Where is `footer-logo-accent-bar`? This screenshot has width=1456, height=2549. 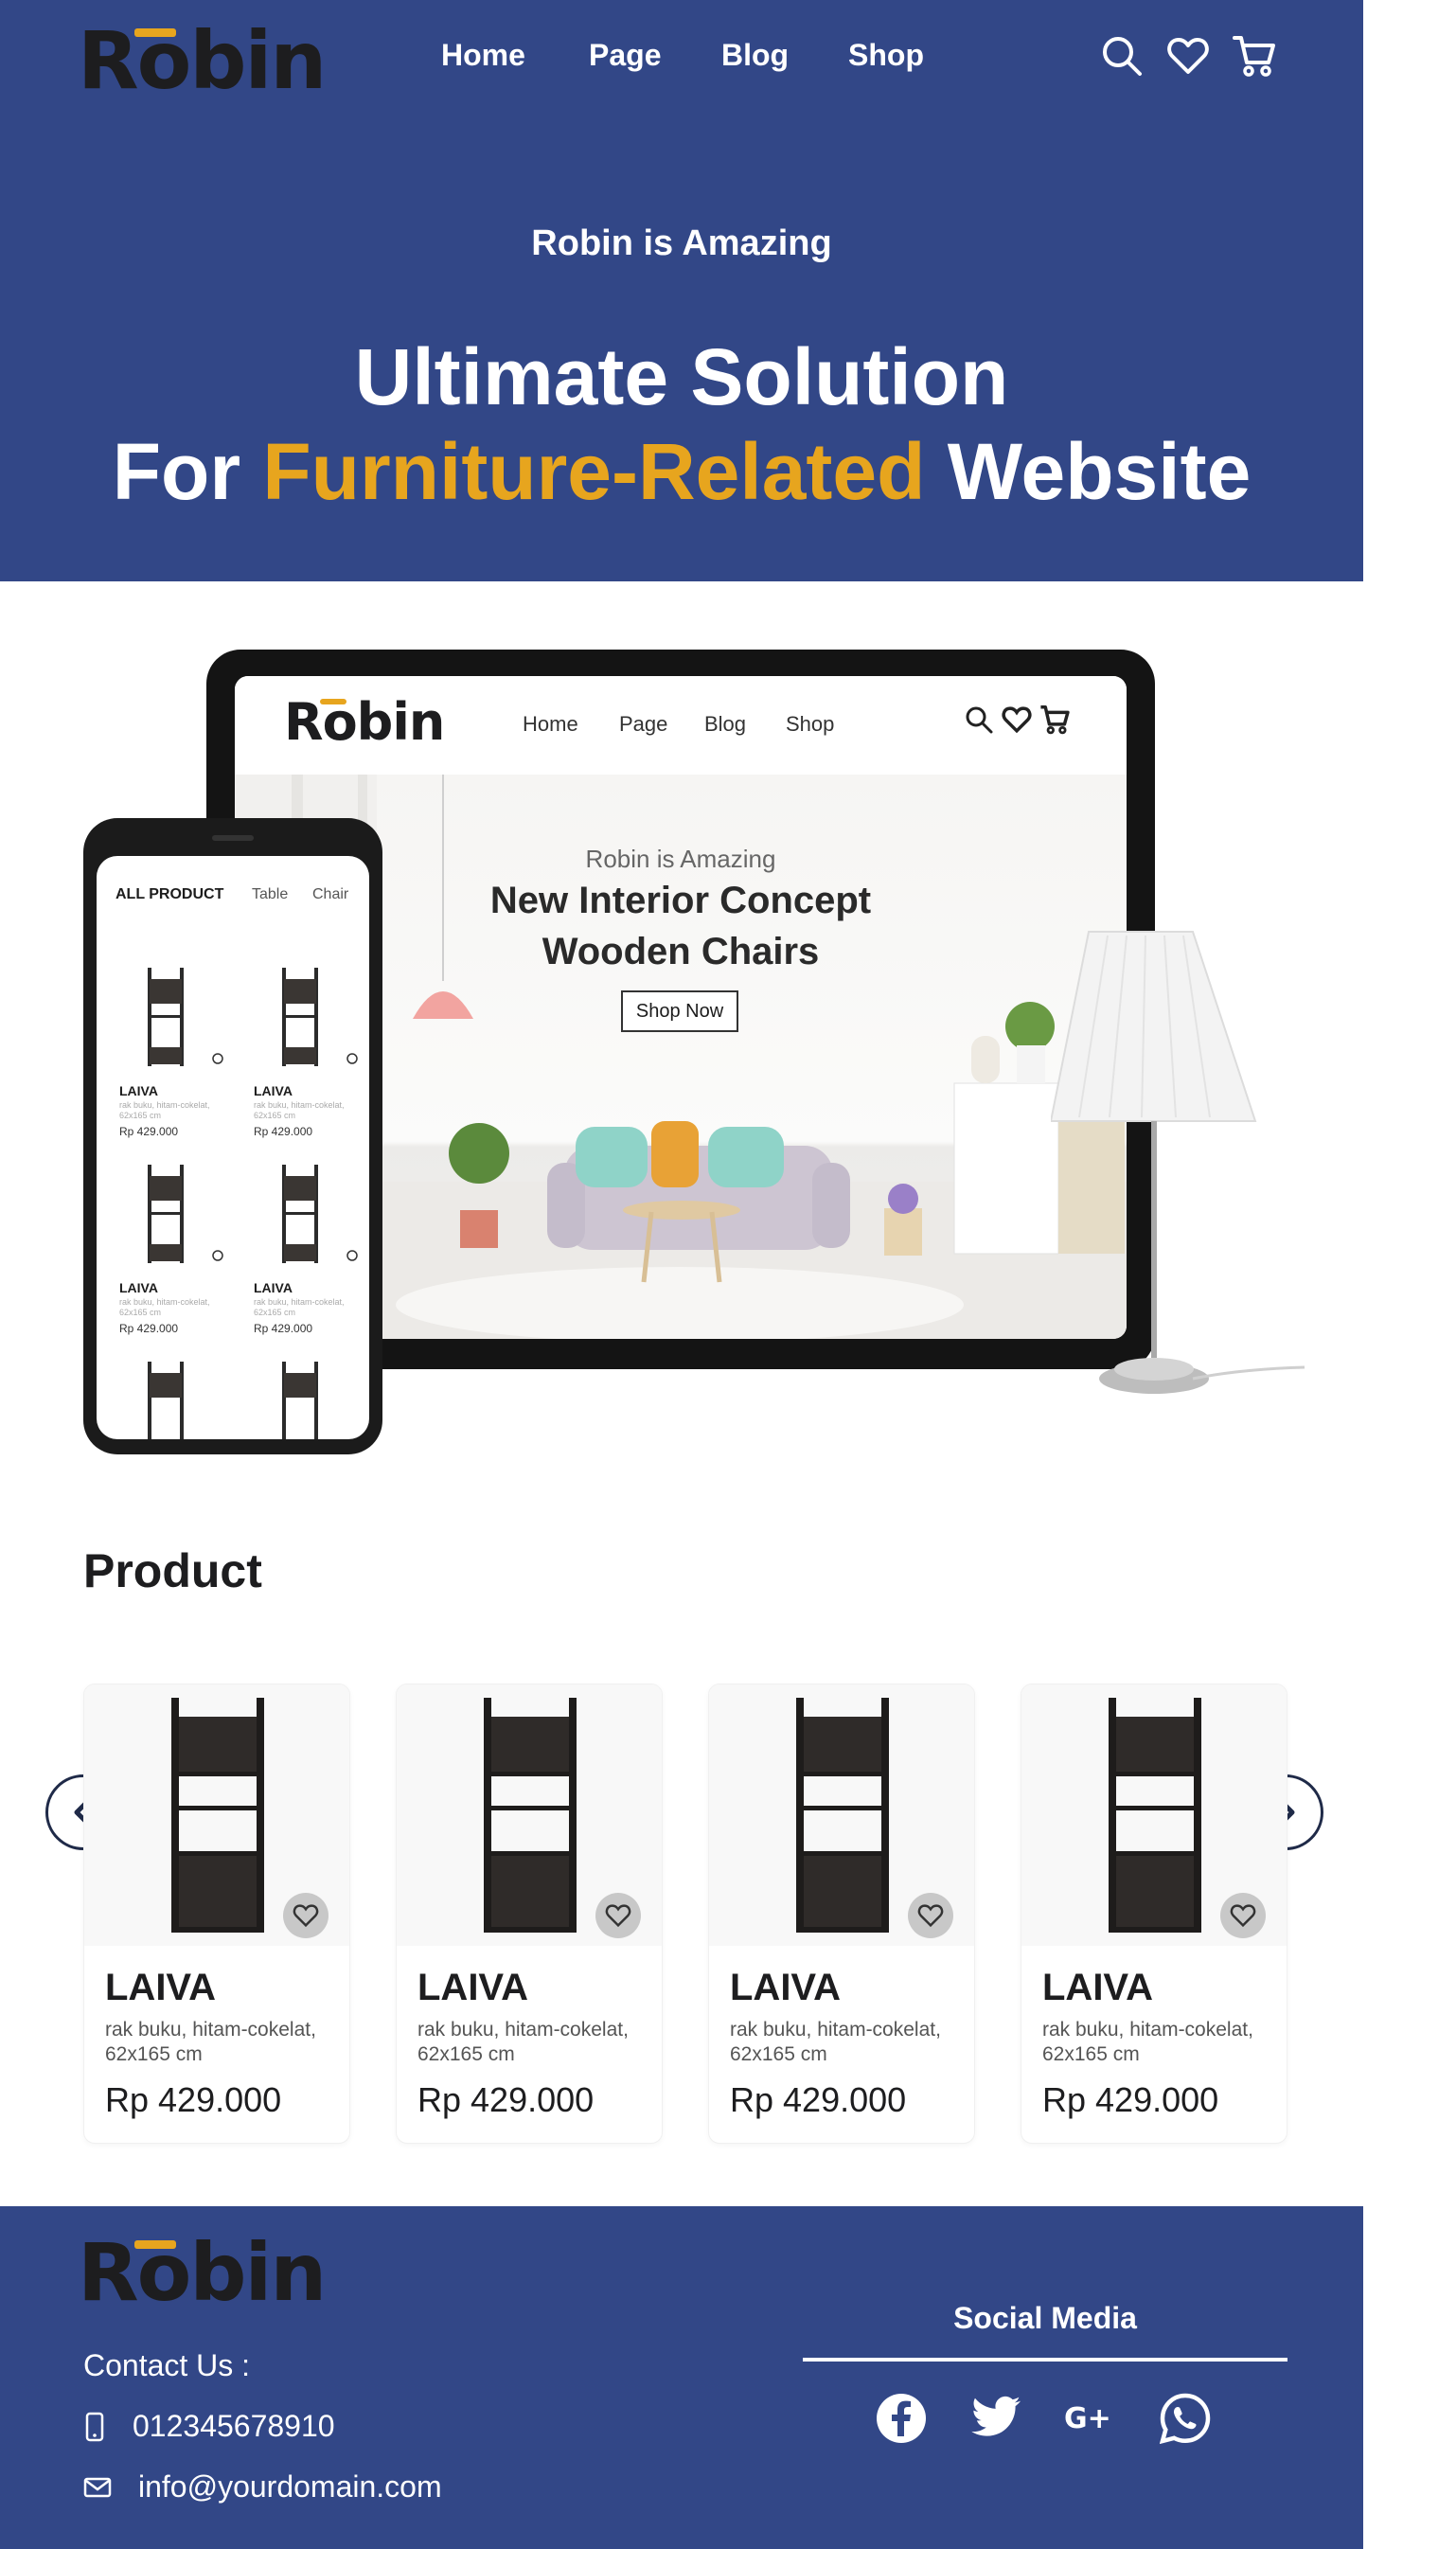 footer-logo-accent-bar is located at coordinates (155, 2244).